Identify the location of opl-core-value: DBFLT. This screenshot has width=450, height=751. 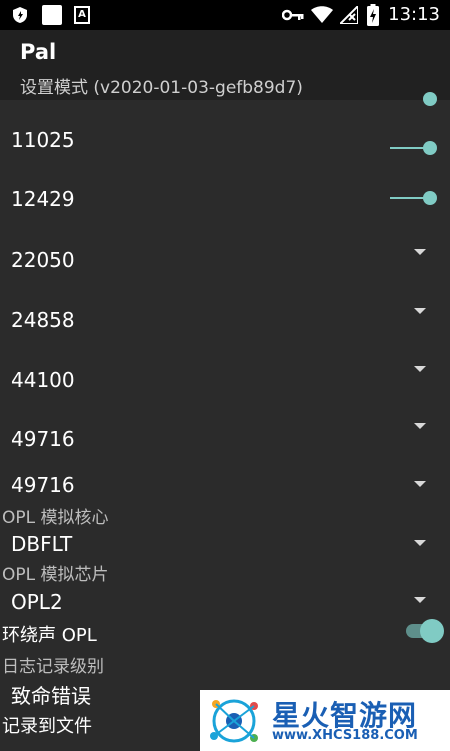
(41, 544).